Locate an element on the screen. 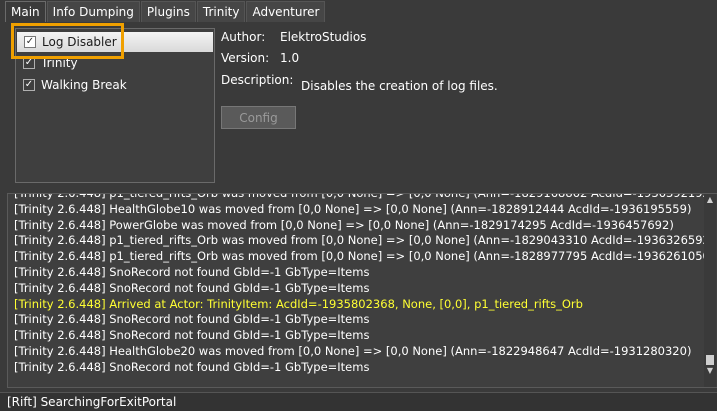 This screenshot has width=717, height=411. plugin-item-walking-break: ✓ Walking Break is located at coordinates (115, 85).